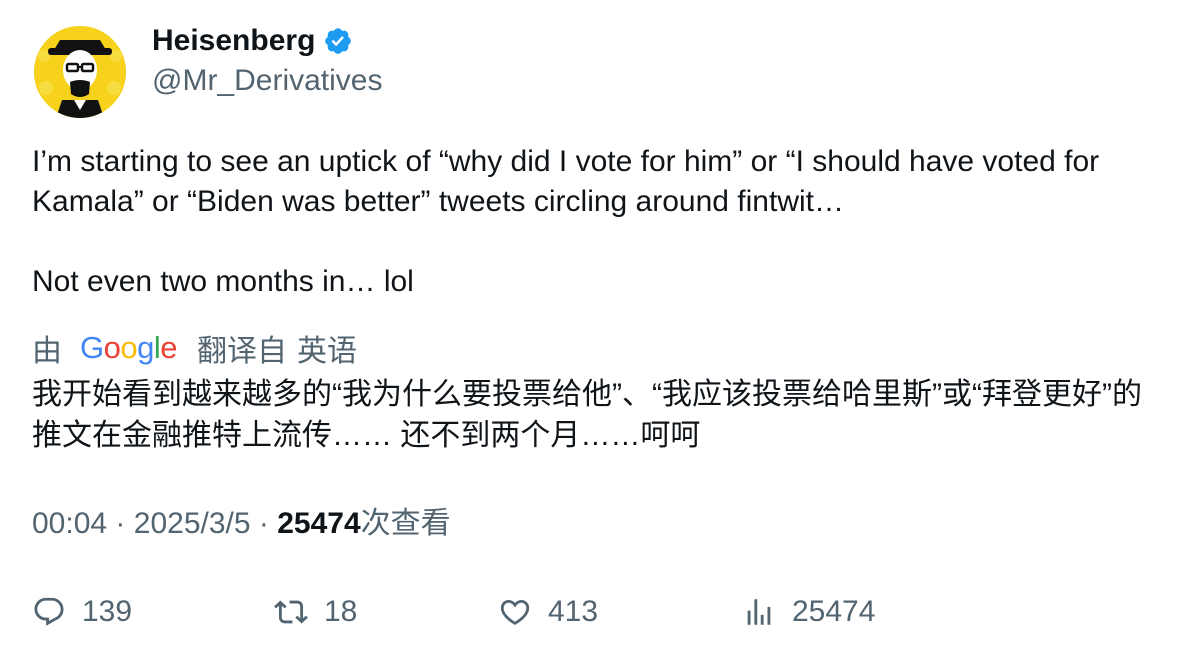 The height and width of the screenshot is (658, 1196). Describe the element at coordinates (291, 612) in the screenshot. I see `retweet-icon` at that location.